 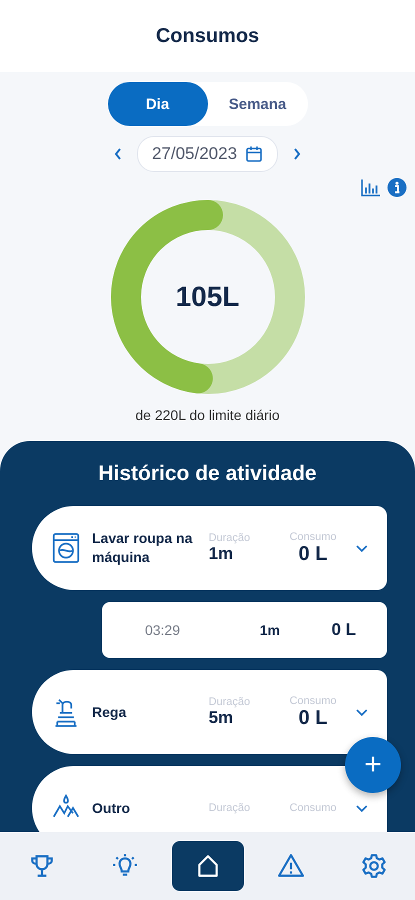 What do you see at coordinates (66, 548) in the screenshot?
I see `washing-machine-icon` at bounding box center [66, 548].